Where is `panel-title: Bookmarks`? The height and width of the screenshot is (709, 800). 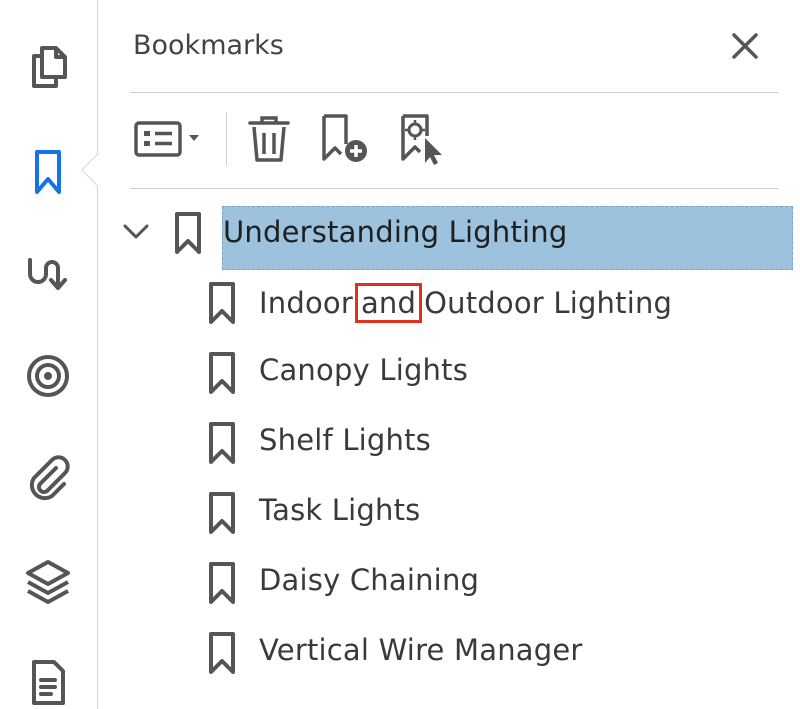 panel-title: Bookmarks is located at coordinates (208, 45).